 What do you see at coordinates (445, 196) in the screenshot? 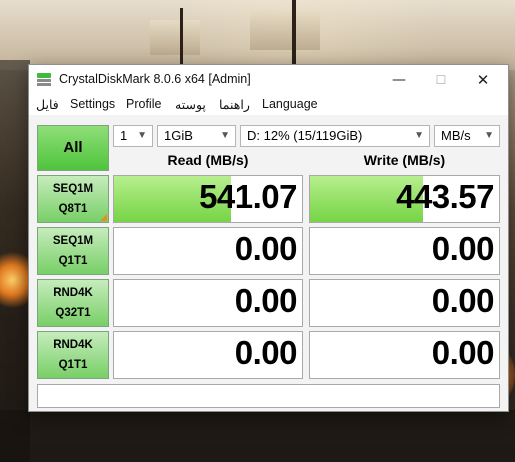
I see `write-result-value: 443.57` at bounding box center [445, 196].